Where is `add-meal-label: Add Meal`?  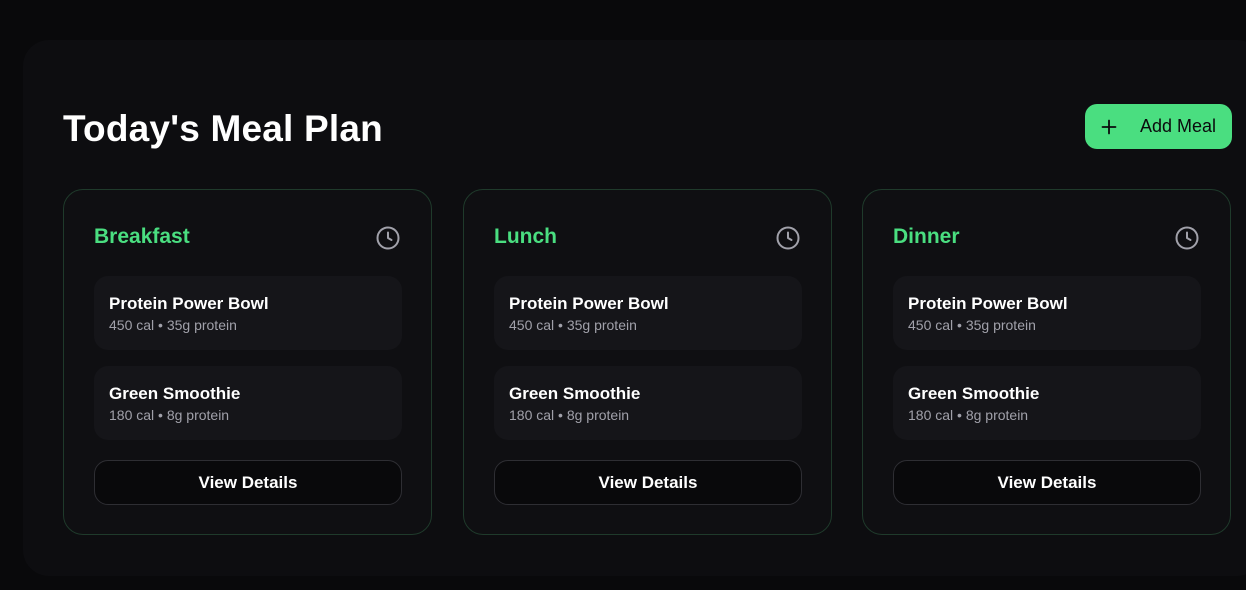
add-meal-label: Add Meal is located at coordinates (1178, 126).